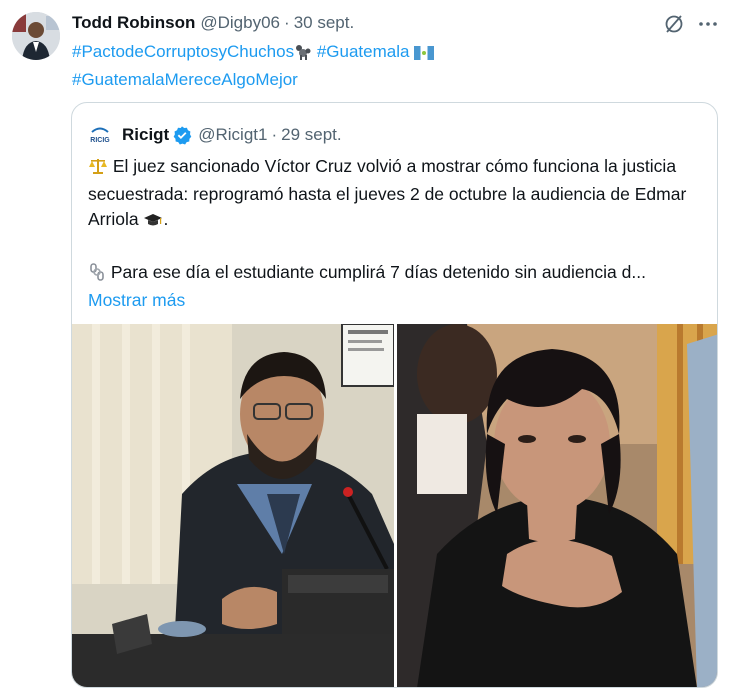 Image resolution: width=737 pixels, height=695 pixels. What do you see at coordinates (98, 169) in the screenshot?
I see `balance-scale-icon` at bounding box center [98, 169].